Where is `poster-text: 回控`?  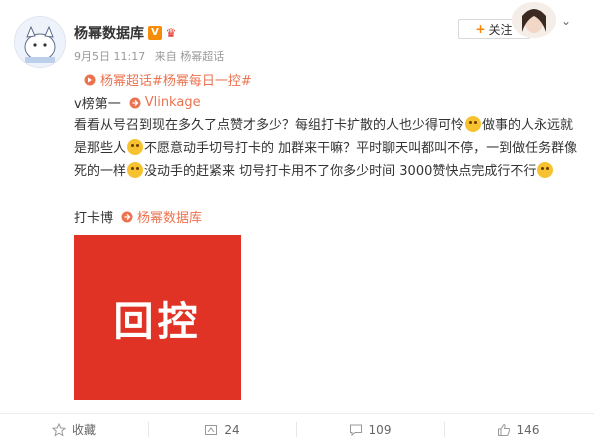
poster-text: 回控 is located at coordinates (157, 321).